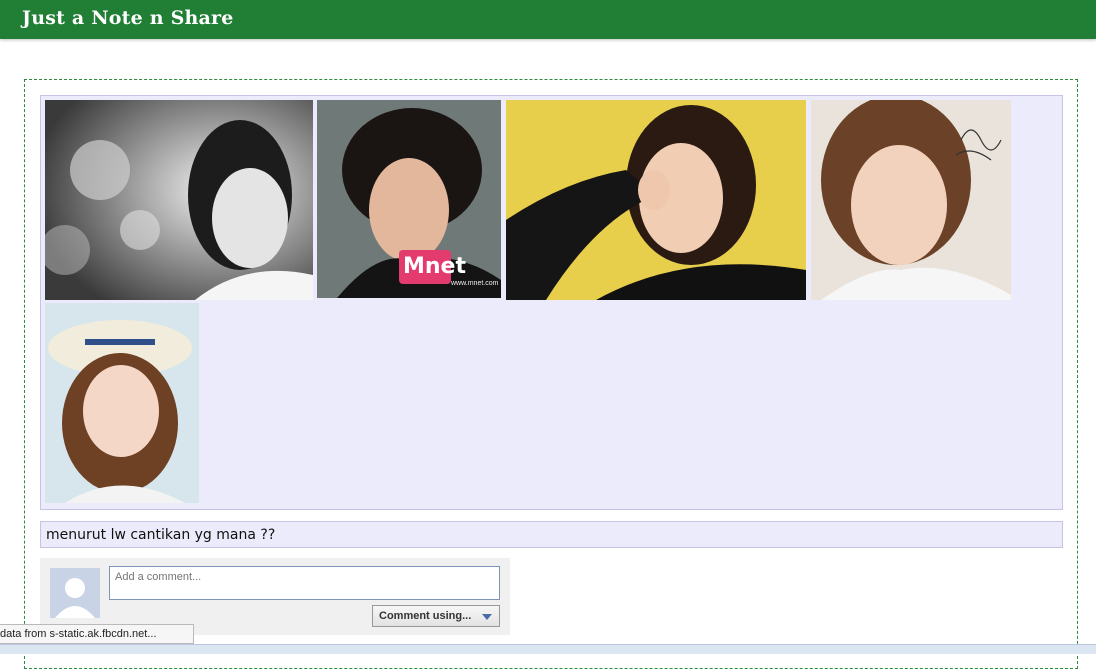 This screenshot has width=1096, height=669. Describe the element at coordinates (409, 199) in the screenshot. I see `photo-2: Mnet www.mnet.com` at that location.